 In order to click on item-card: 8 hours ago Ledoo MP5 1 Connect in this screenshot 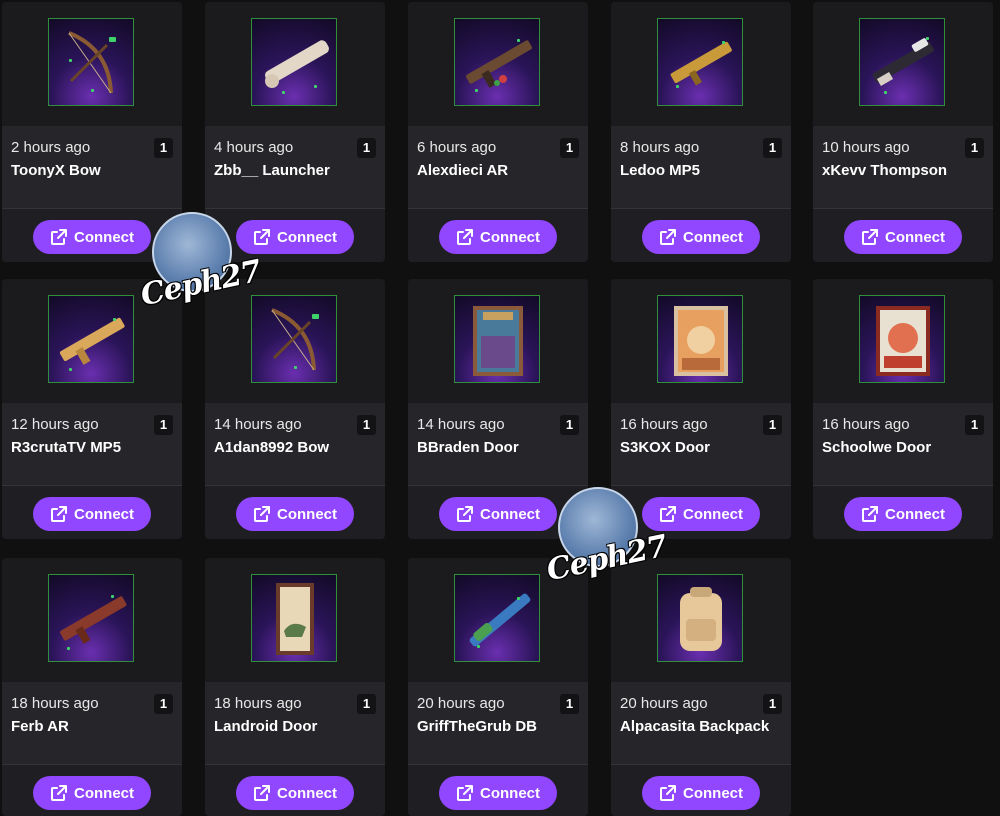, I will do `click(701, 132)`.